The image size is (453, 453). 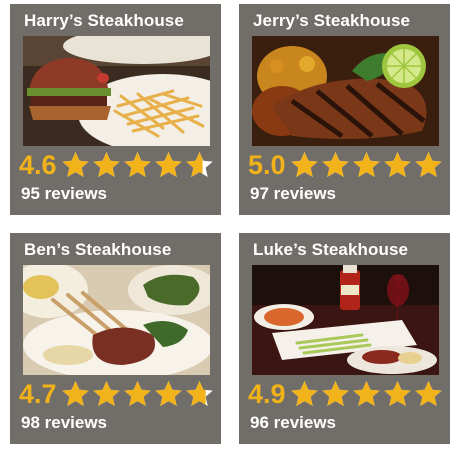 What do you see at coordinates (116, 320) in the screenshot?
I see `lamb-chops-plate-photo` at bounding box center [116, 320].